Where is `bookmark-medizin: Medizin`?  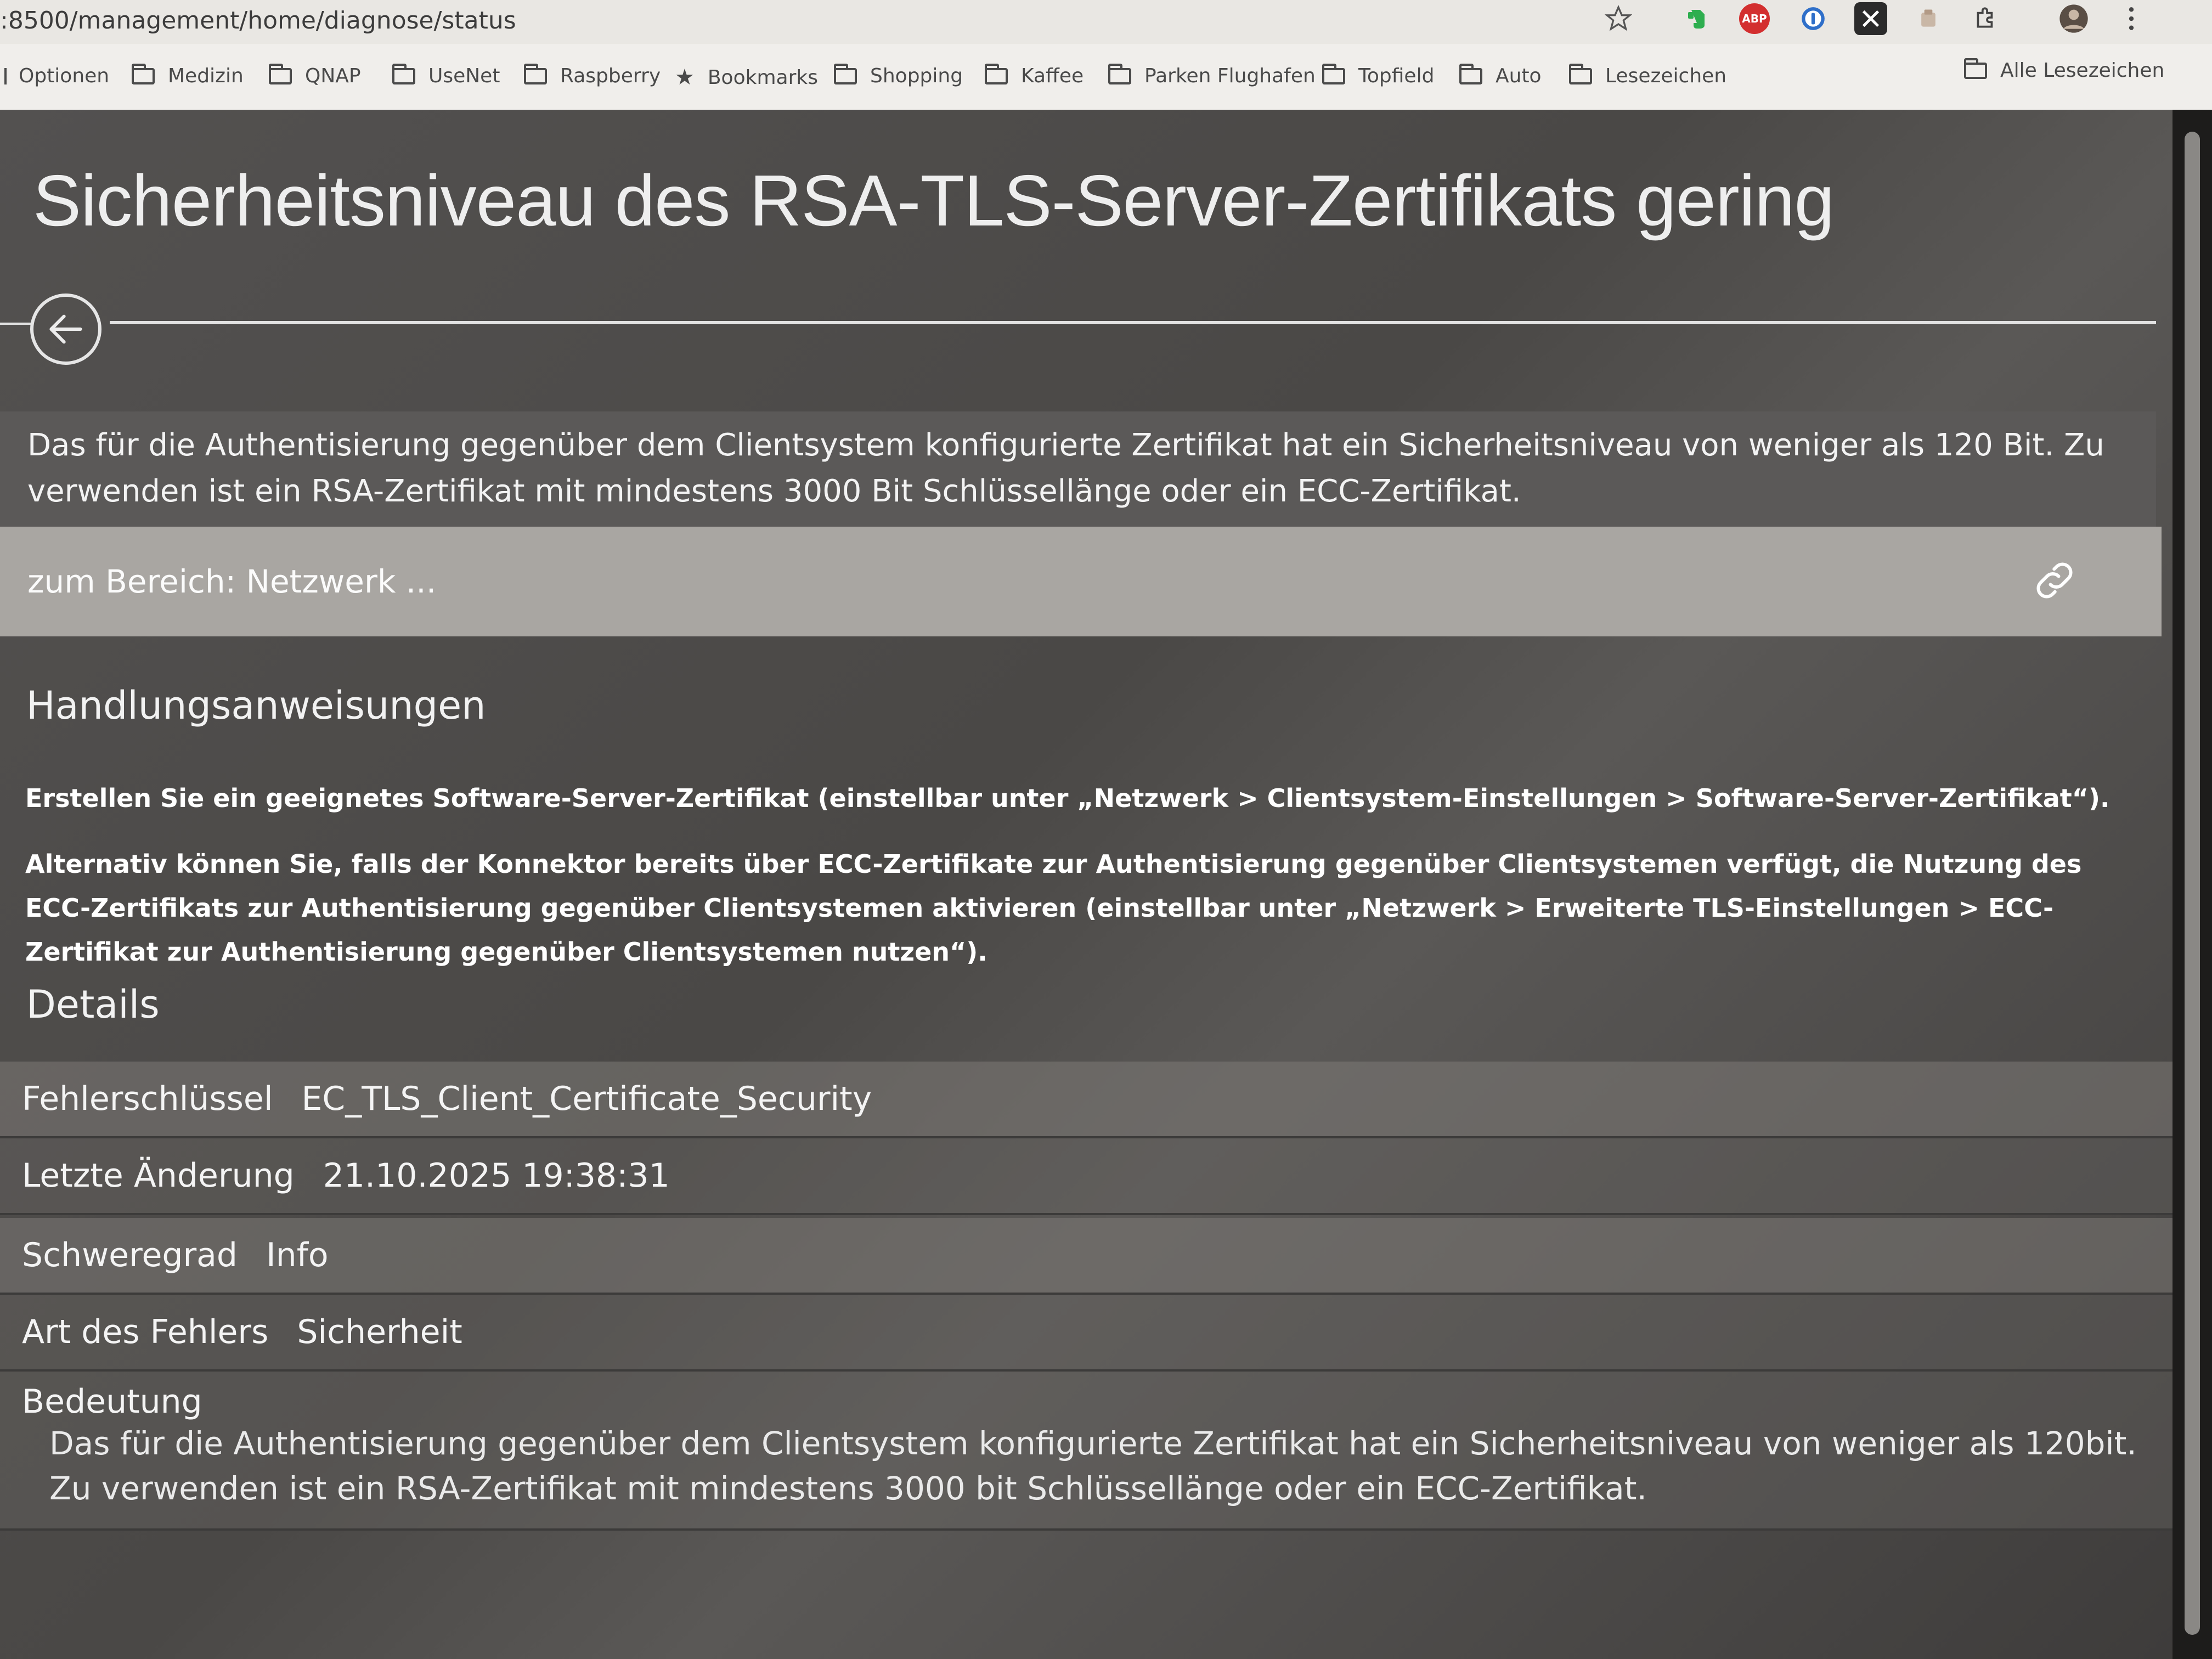 bookmark-medizin: Medizin is located at coordinates (188, 75).